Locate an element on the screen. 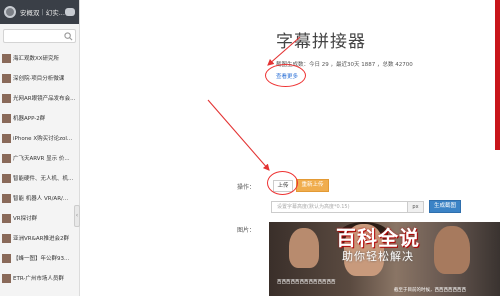  watermark-title: 百科全说 is located at coordinates (378, 238).